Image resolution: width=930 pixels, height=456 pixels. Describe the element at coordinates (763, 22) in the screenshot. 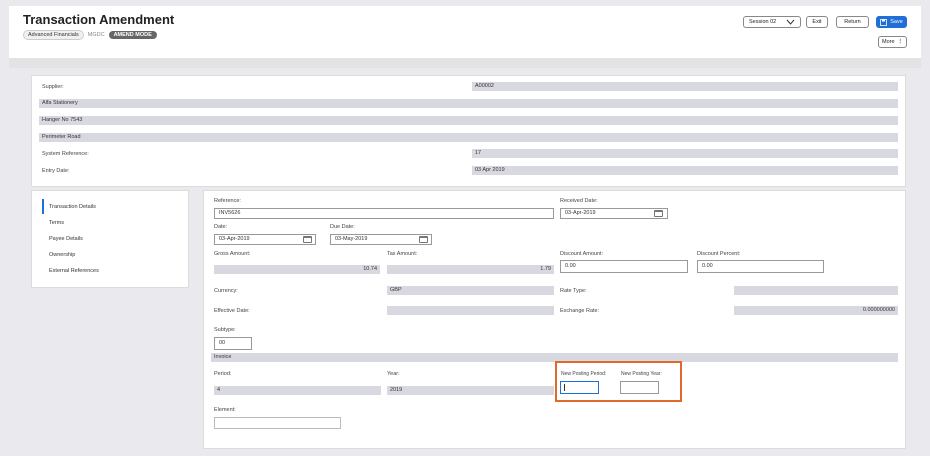

I see `session-label: Session 02` at that location.